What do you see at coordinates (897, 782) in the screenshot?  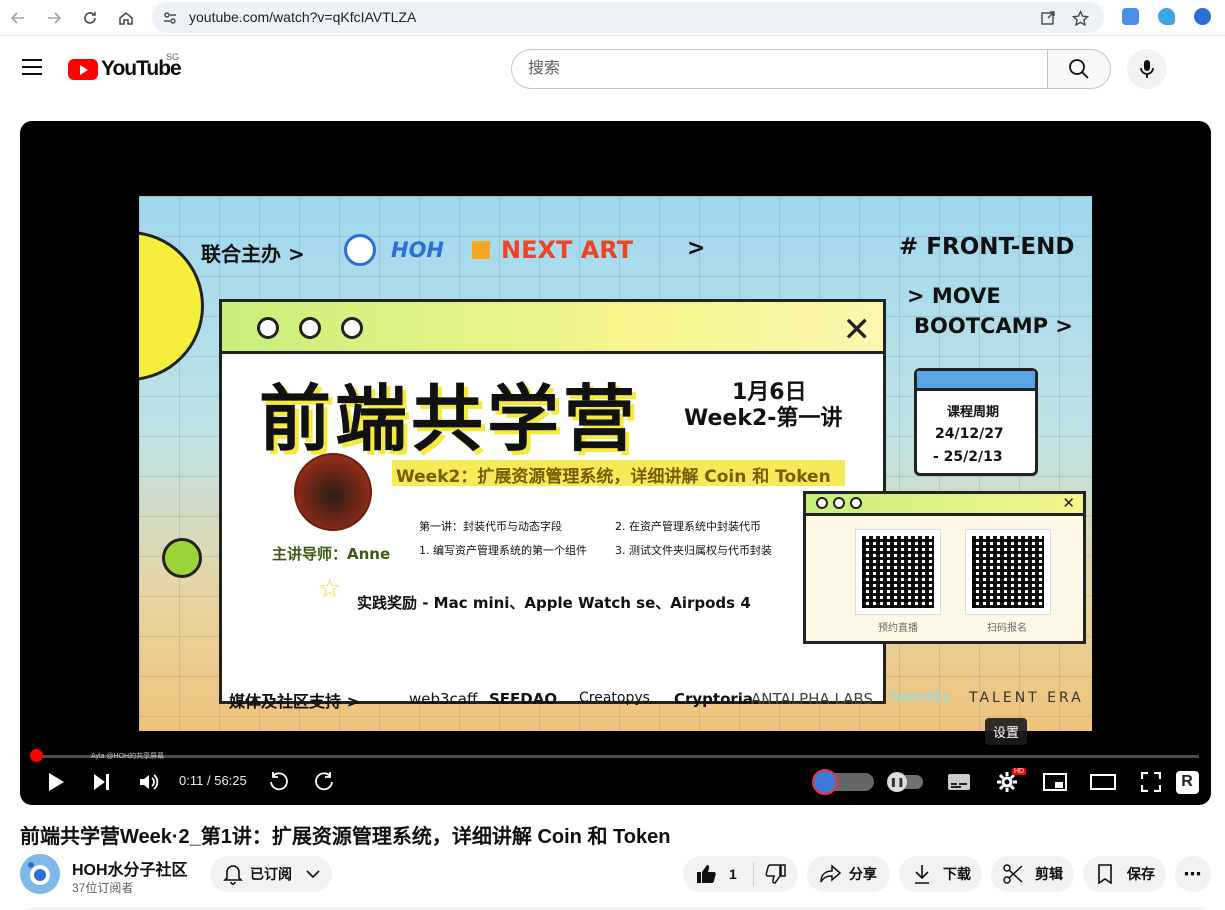 I see `pause-icon: ❚❚` at bounding box center [897, 782].